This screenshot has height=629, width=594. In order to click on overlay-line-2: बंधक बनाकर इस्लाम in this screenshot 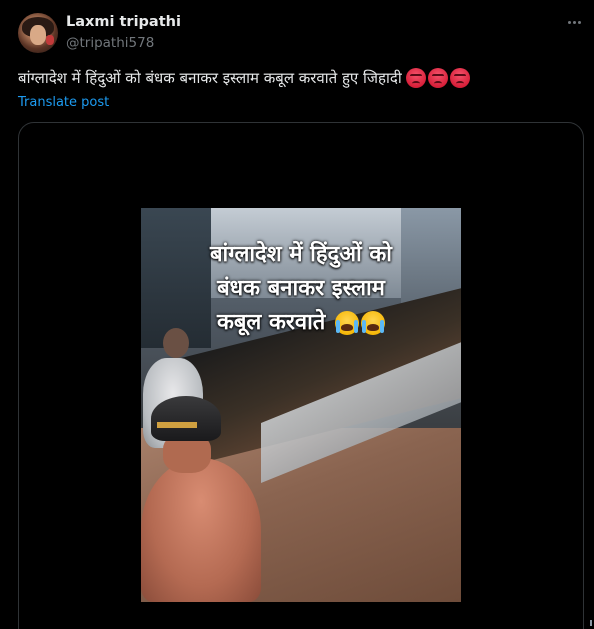, I will do `click(301, 288)`.